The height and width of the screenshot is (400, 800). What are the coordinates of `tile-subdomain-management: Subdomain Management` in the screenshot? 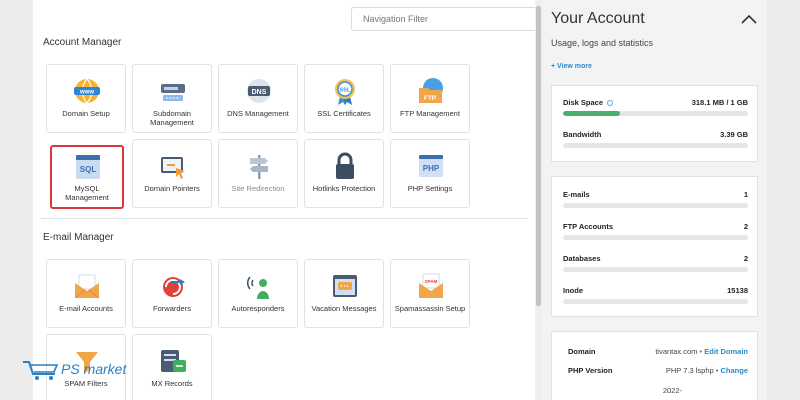 It's located at (172, 98).